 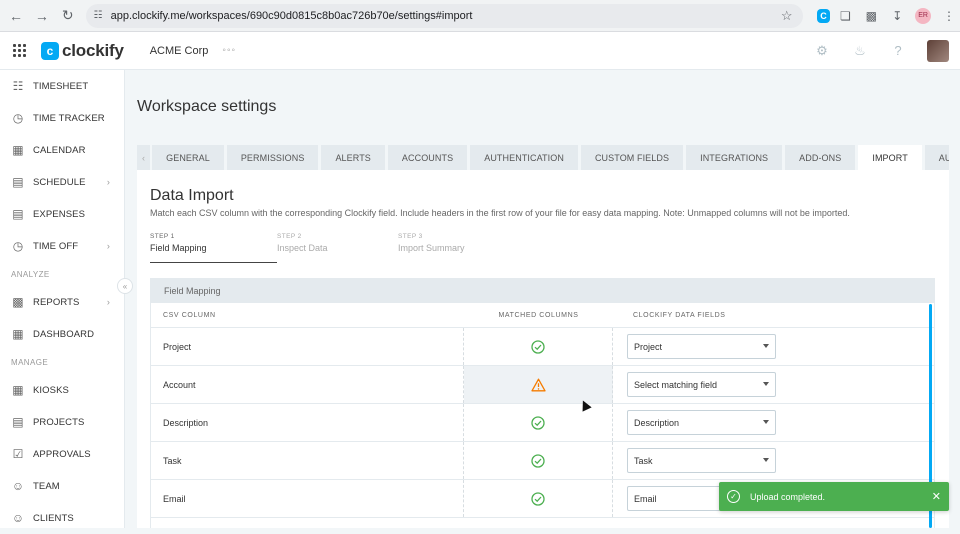 I want to click on extensions-icon: ❏, so click(x=845, y=16).